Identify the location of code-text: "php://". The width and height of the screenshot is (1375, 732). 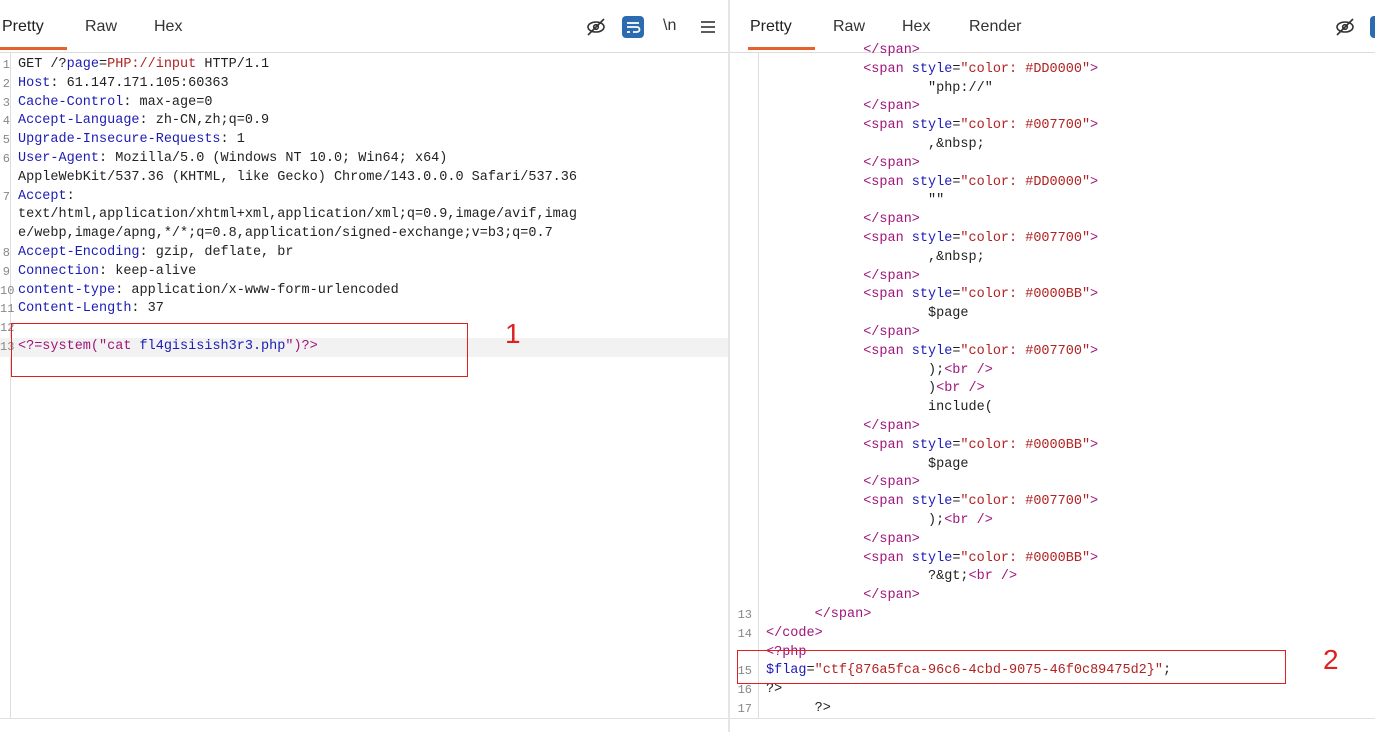
(960, 88).